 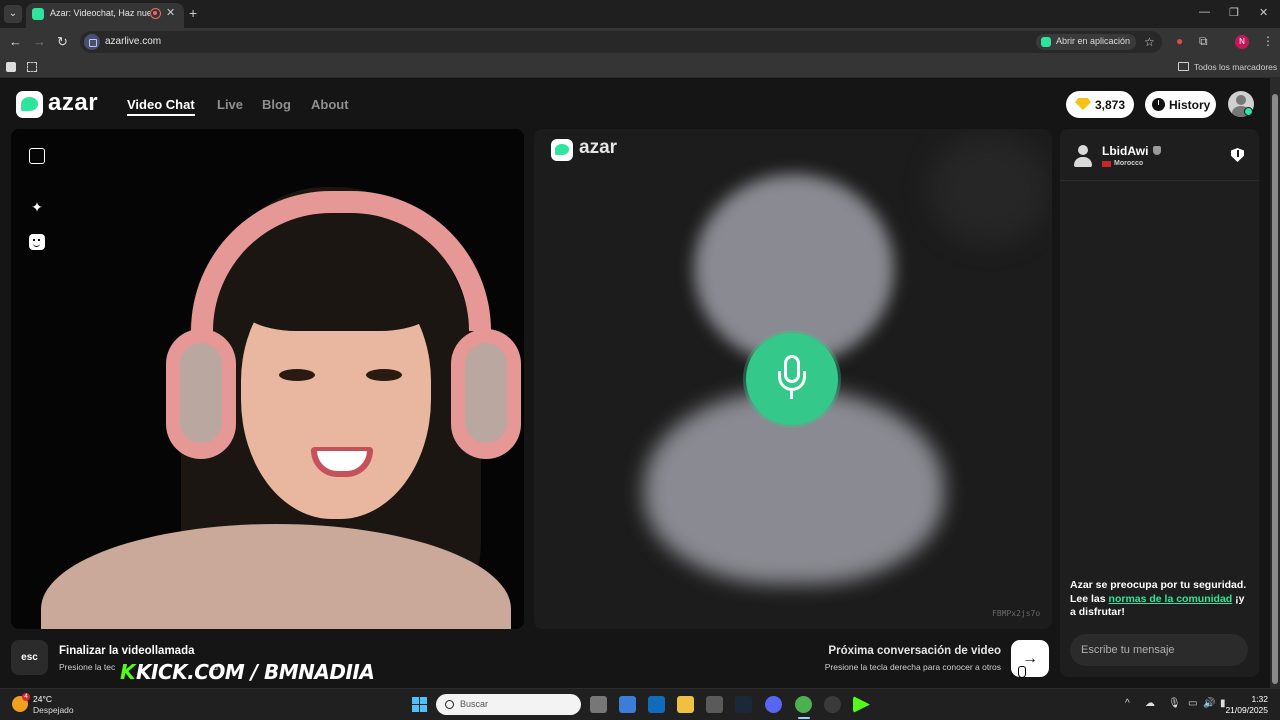 I want to click on weather-badge: 4, so click(x=26, y=697).